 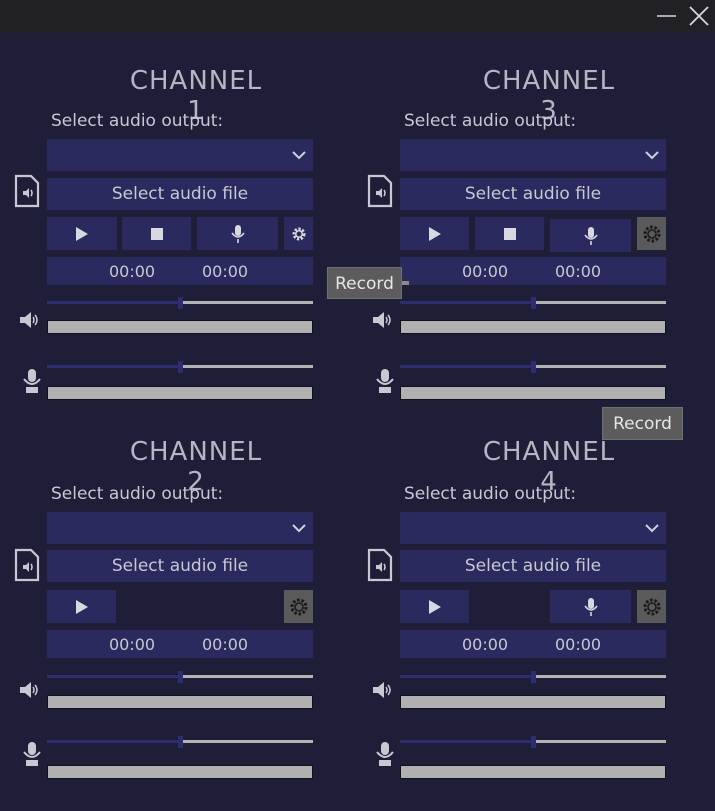 What do you see at coordinates (699, 16) in the screenshot?
I see `close-icon` at bounding box center [699, 16].